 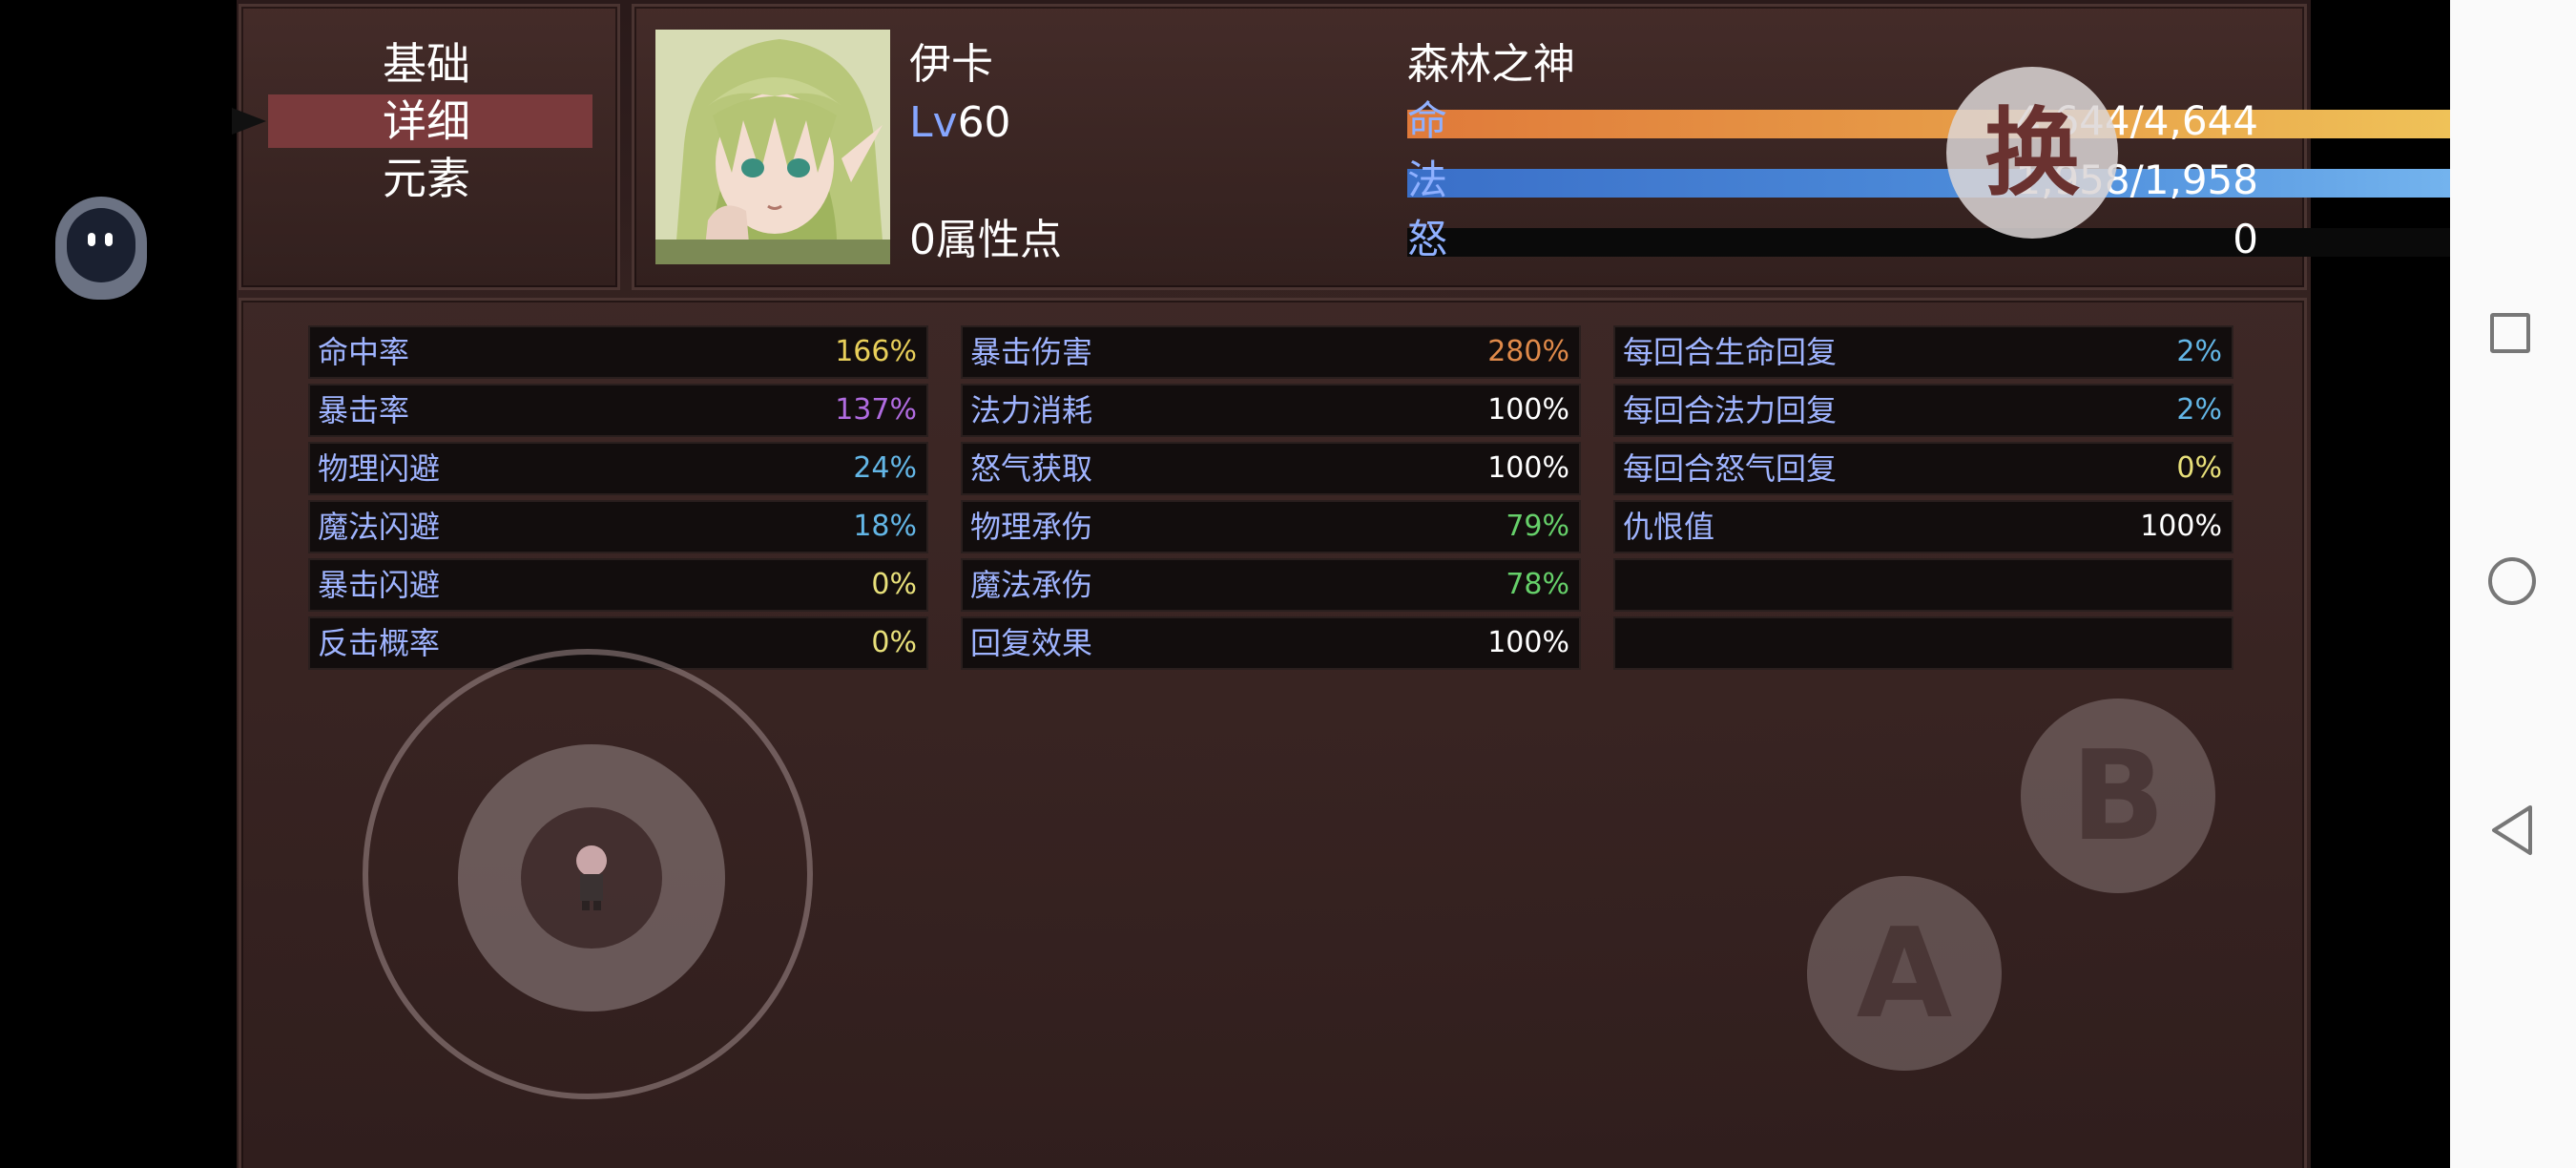 What do you see at coordinates (379, 527) in the screenshot?
I see `stat-name: 魔法闪避` at bounding box center [379, 527].